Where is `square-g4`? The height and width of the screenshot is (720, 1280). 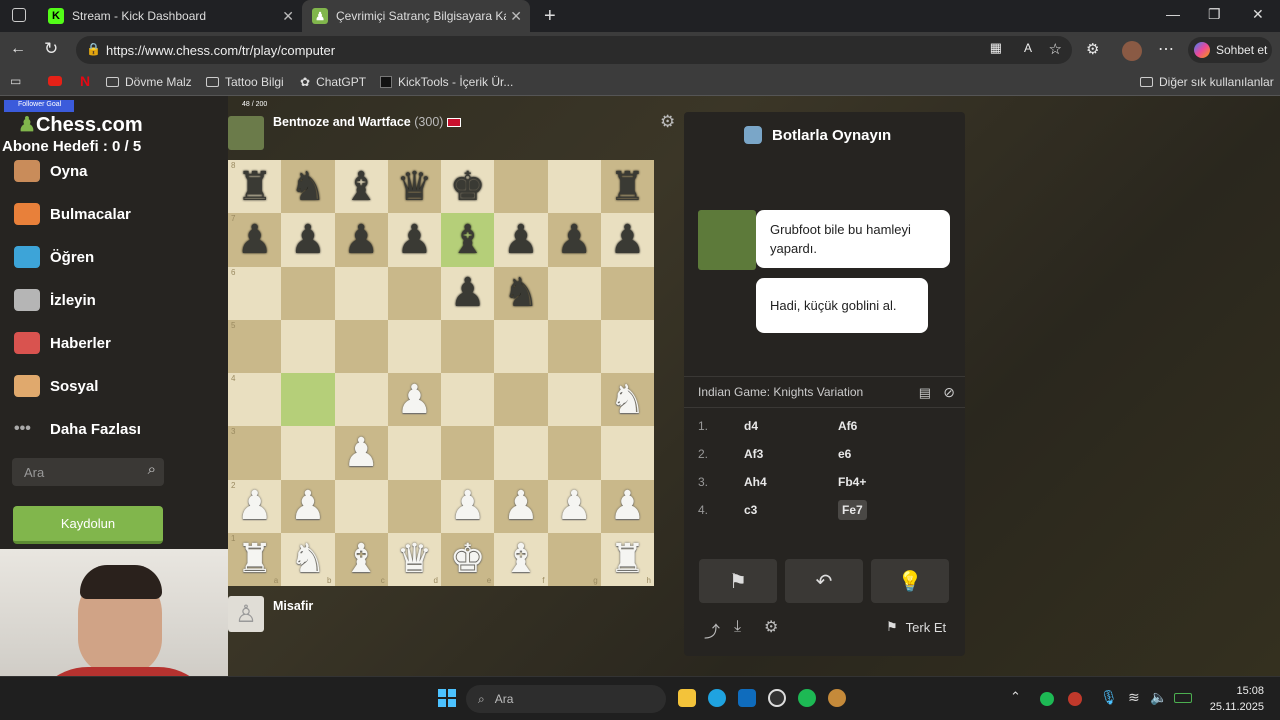 square-g4 is located at coordinates (574, 400).